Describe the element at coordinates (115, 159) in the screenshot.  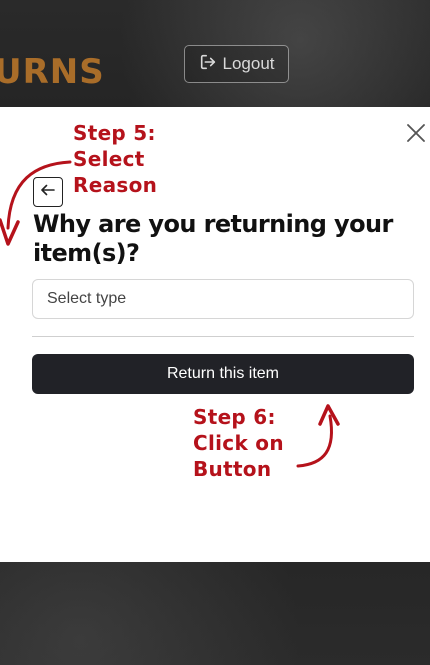
I see `annotation-step5: Step 5: Select Reason` at that location.